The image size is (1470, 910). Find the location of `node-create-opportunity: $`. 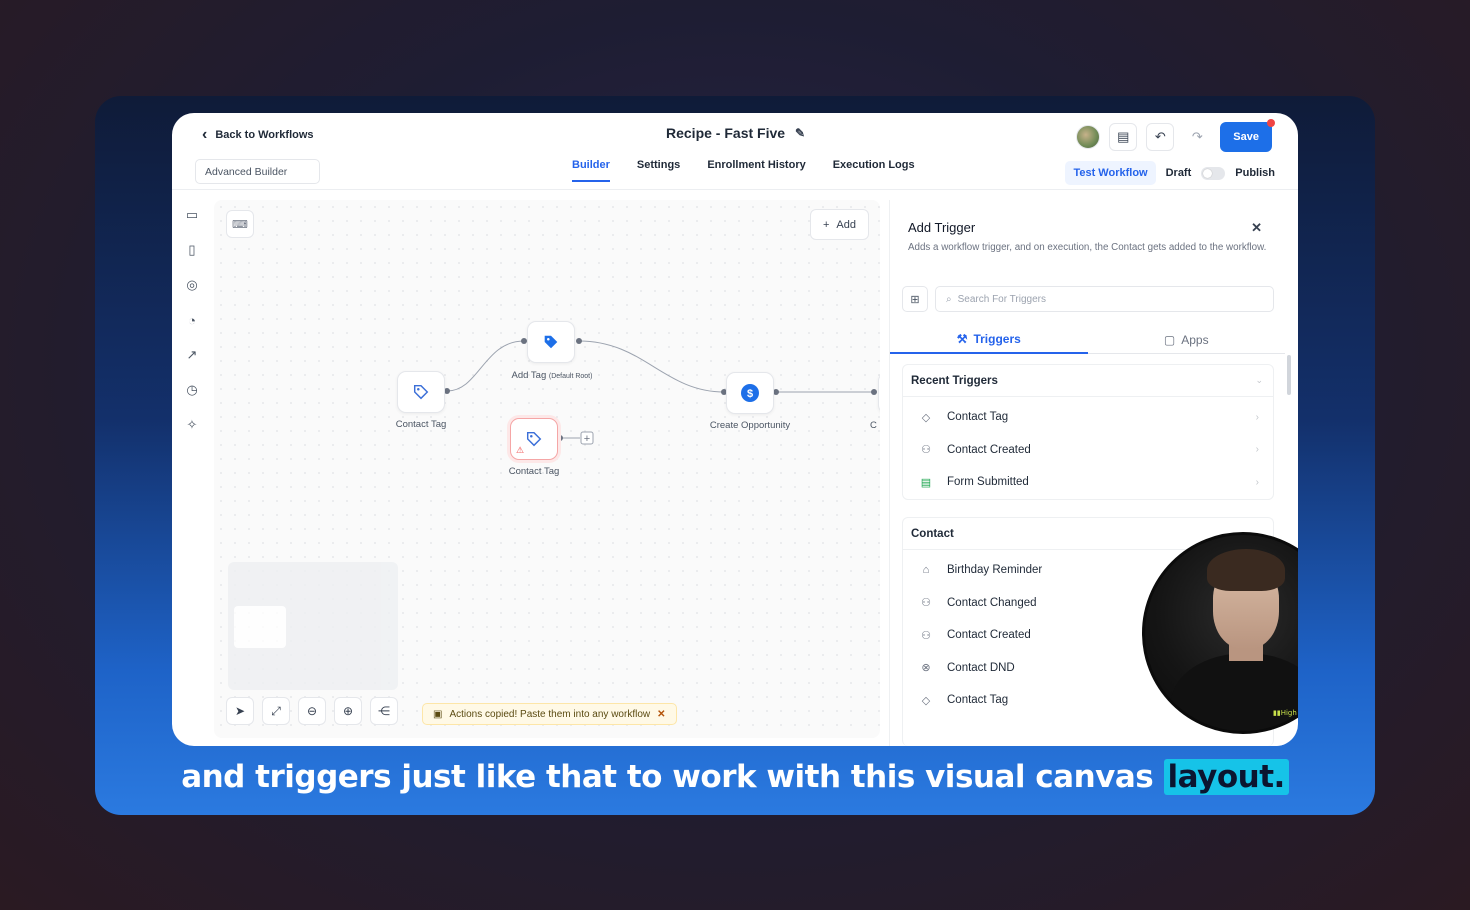

node-create-opportunity: $ is located at coordinates (750, 393).